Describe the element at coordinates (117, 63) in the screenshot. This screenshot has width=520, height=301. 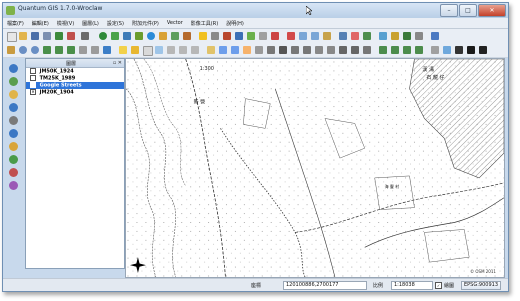
I see `panel-float-close-buttons: ▫ ✕` at that location.